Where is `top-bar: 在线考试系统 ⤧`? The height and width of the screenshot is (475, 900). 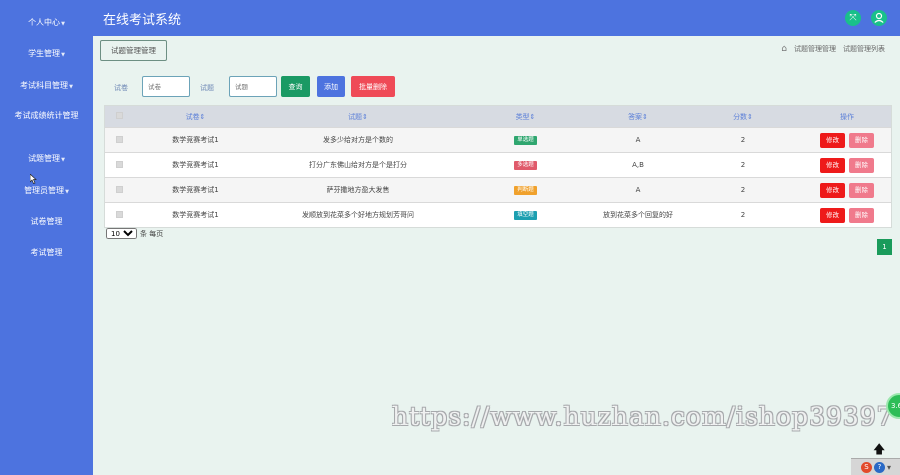 top-bar: 在线考试系统 ⤧ is located at coordinates (496, 18).